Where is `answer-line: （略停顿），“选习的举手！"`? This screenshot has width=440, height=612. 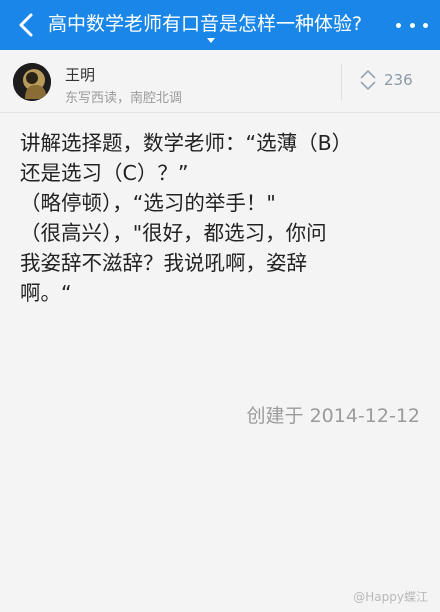 answer-line: （略停顿），“选习的举手！" is located at coordinates (148, 203).